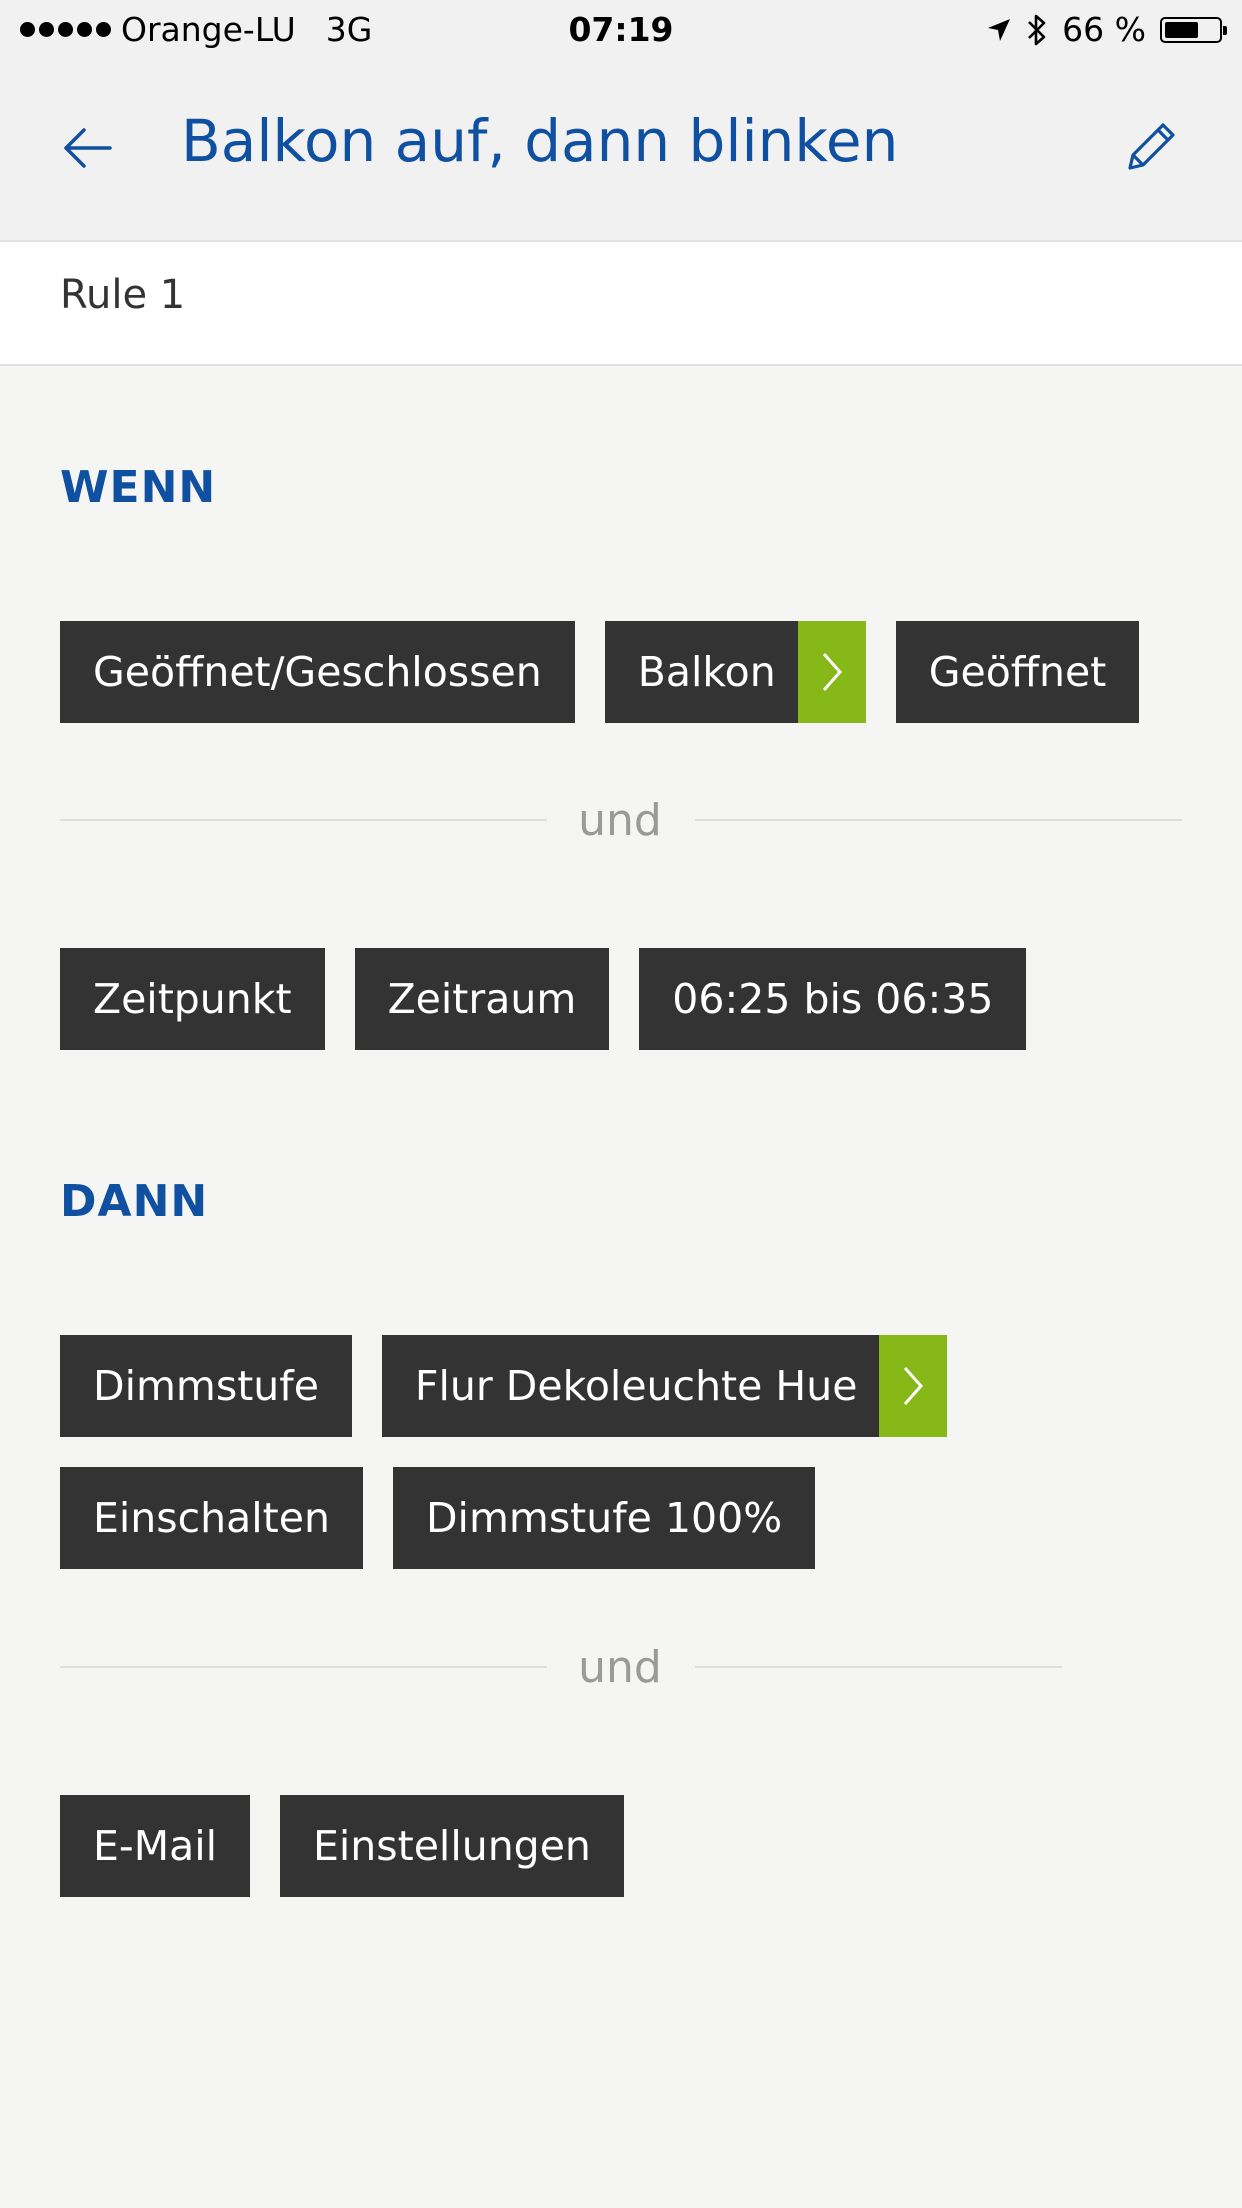 The height and width of the screenshot is (2208, 1242). I want to click on und-divider-wenn: und, so click(621, 820).